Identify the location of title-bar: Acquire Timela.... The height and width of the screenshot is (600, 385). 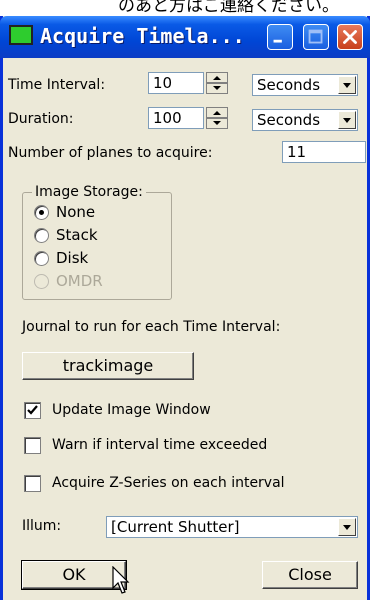
(185, 37).